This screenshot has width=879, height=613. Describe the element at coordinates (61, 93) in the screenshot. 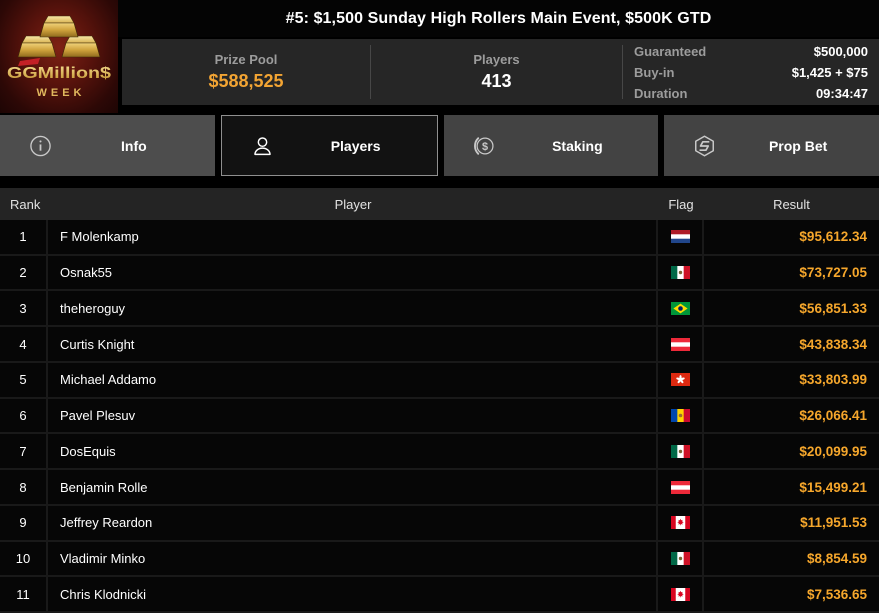

I see `svg-text: WEEK` at that location.